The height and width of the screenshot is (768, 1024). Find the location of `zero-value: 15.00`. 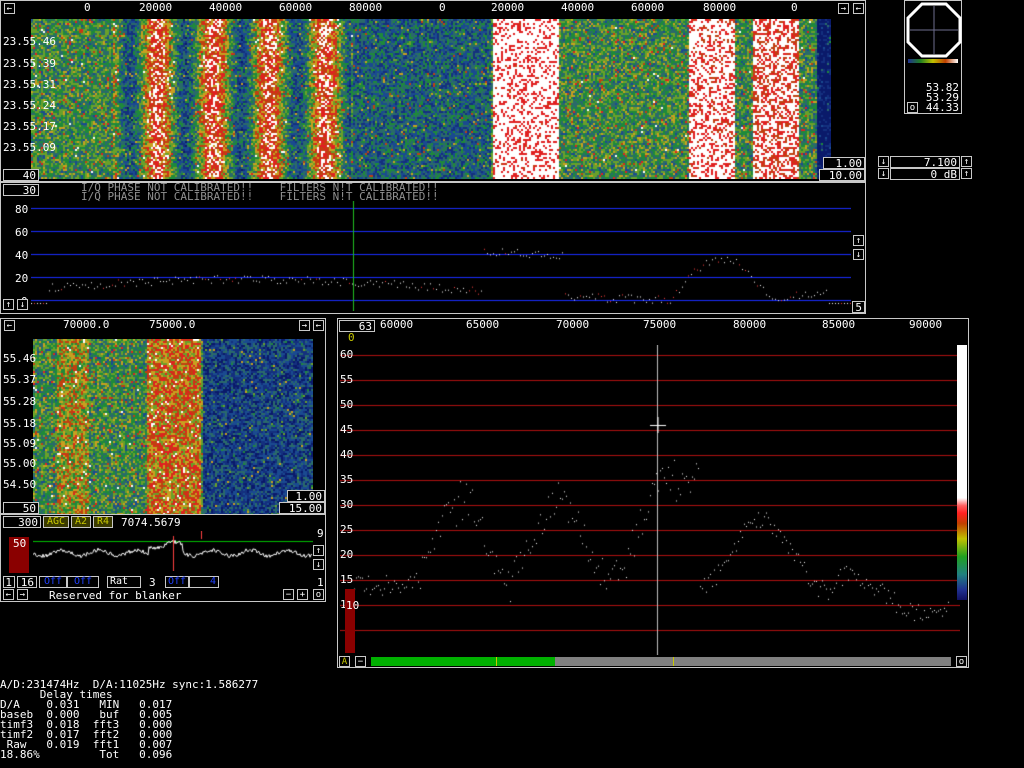

zero-value: 15.00 is located at coordinates (302, 508).